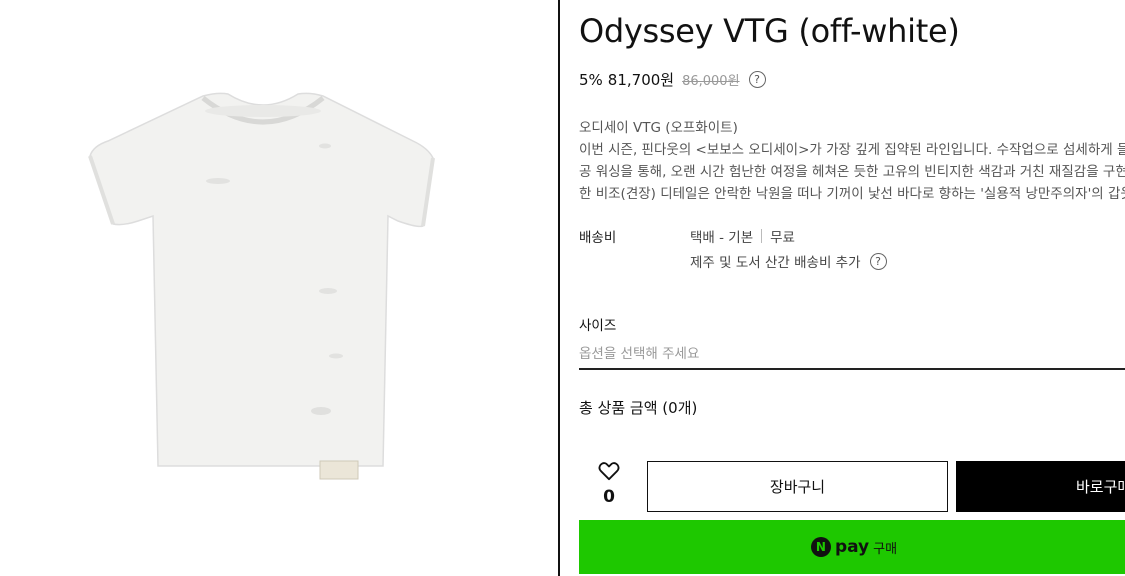  I want to click on shipping-fee: 무료, so click(782, 238).